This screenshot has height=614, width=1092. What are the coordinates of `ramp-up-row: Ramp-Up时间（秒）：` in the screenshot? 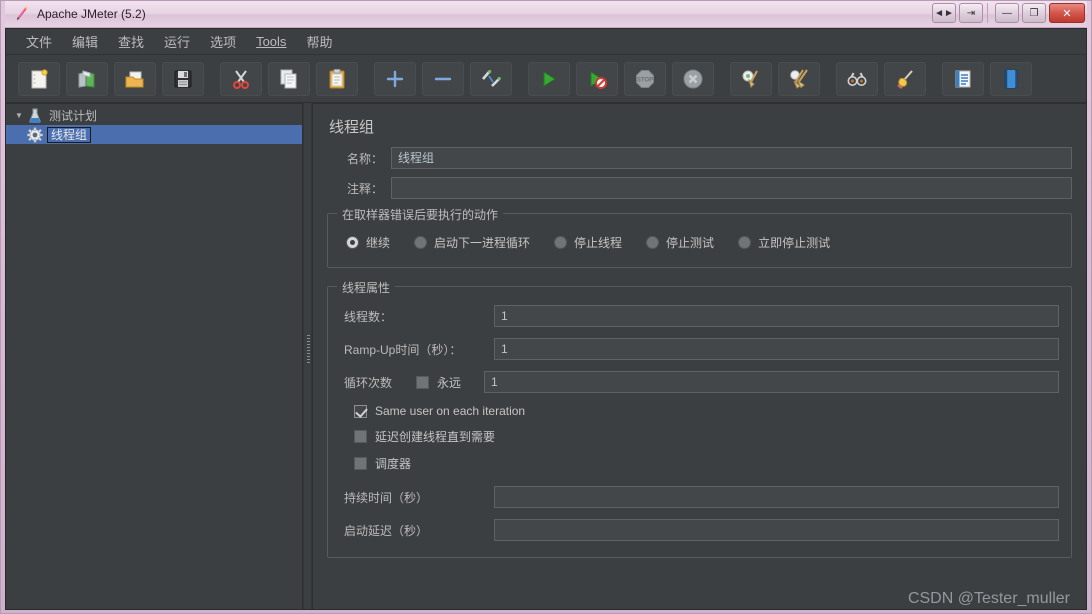 It's located at (699, 349).